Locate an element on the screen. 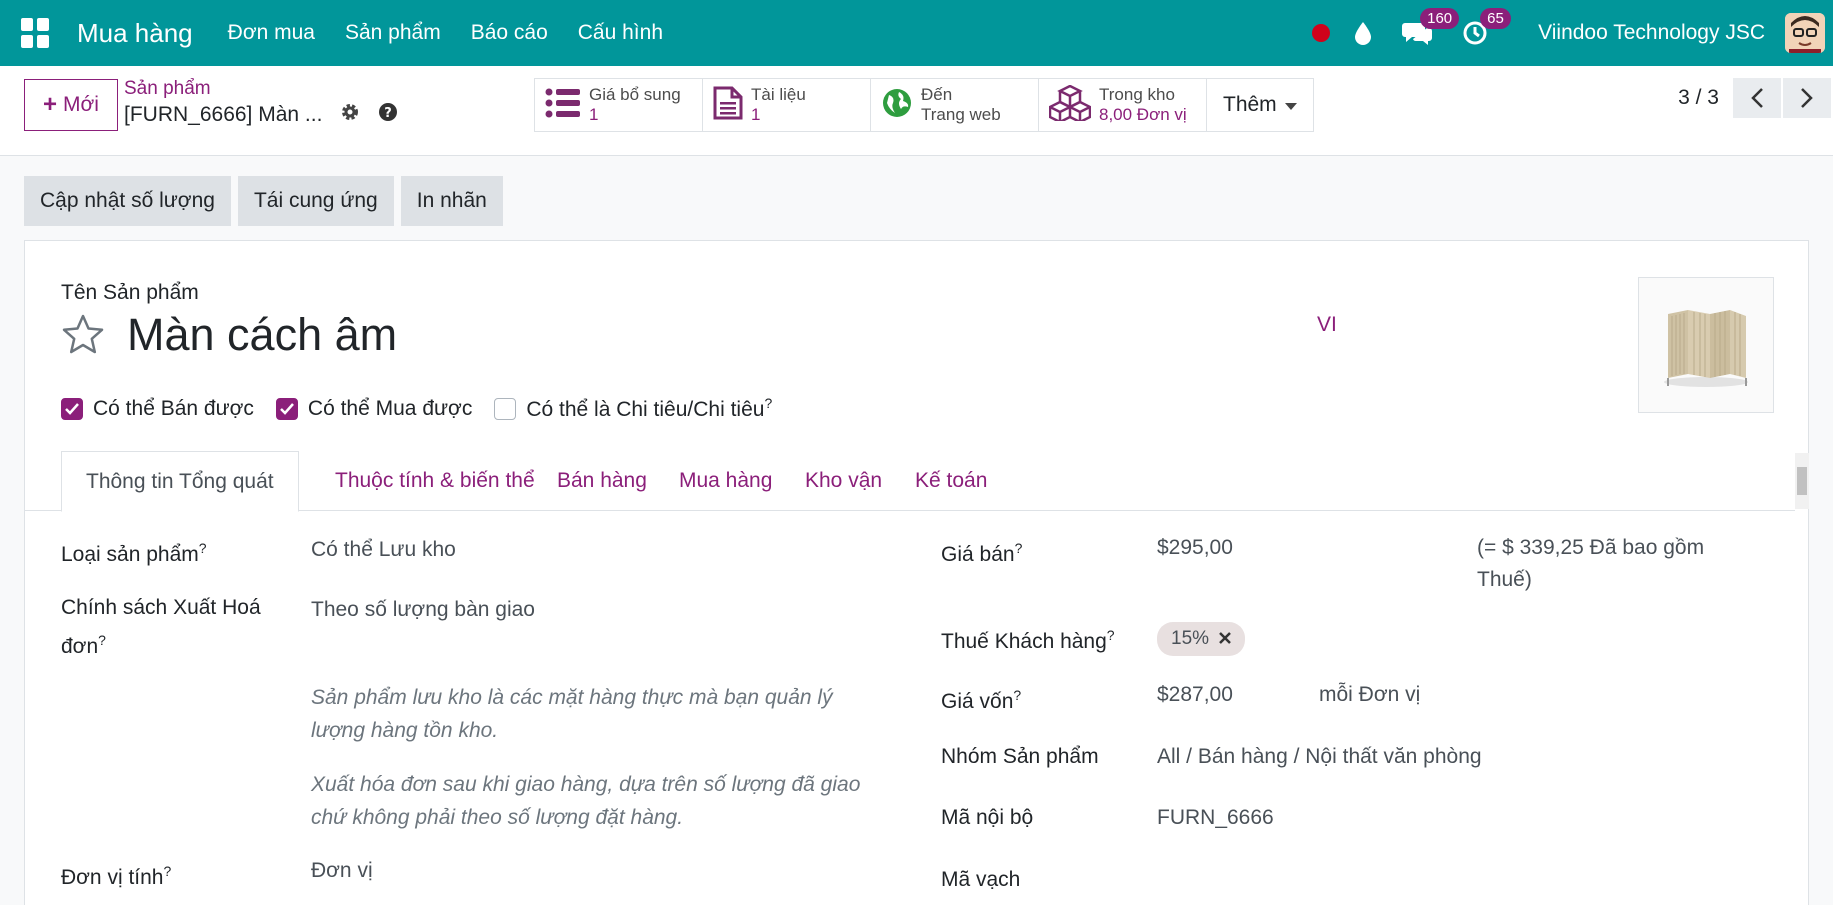  list-icon is located at coordinates (563, 105).